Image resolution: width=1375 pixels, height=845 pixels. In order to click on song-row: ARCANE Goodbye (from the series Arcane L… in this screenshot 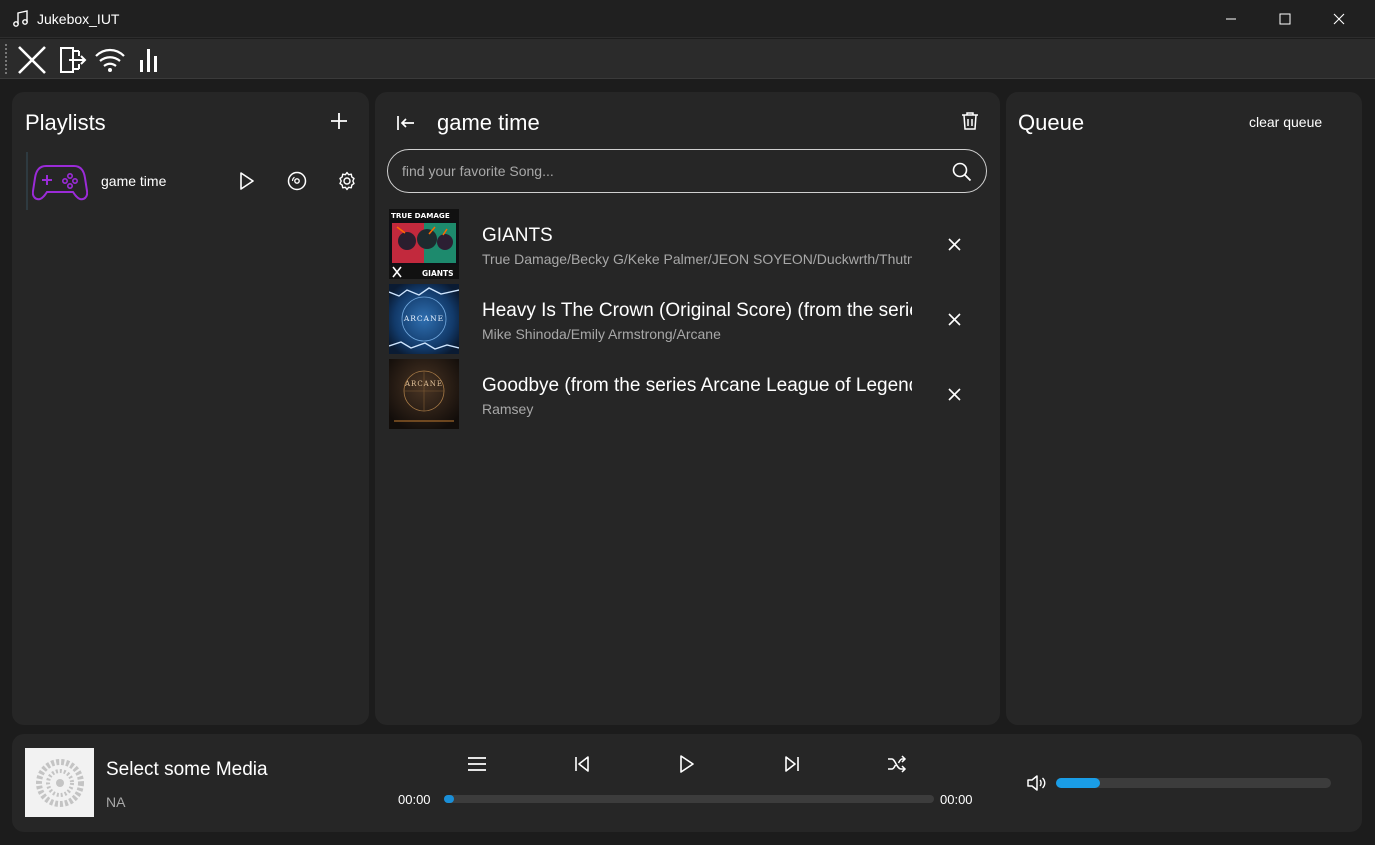, I will do `click(684, 395)`.